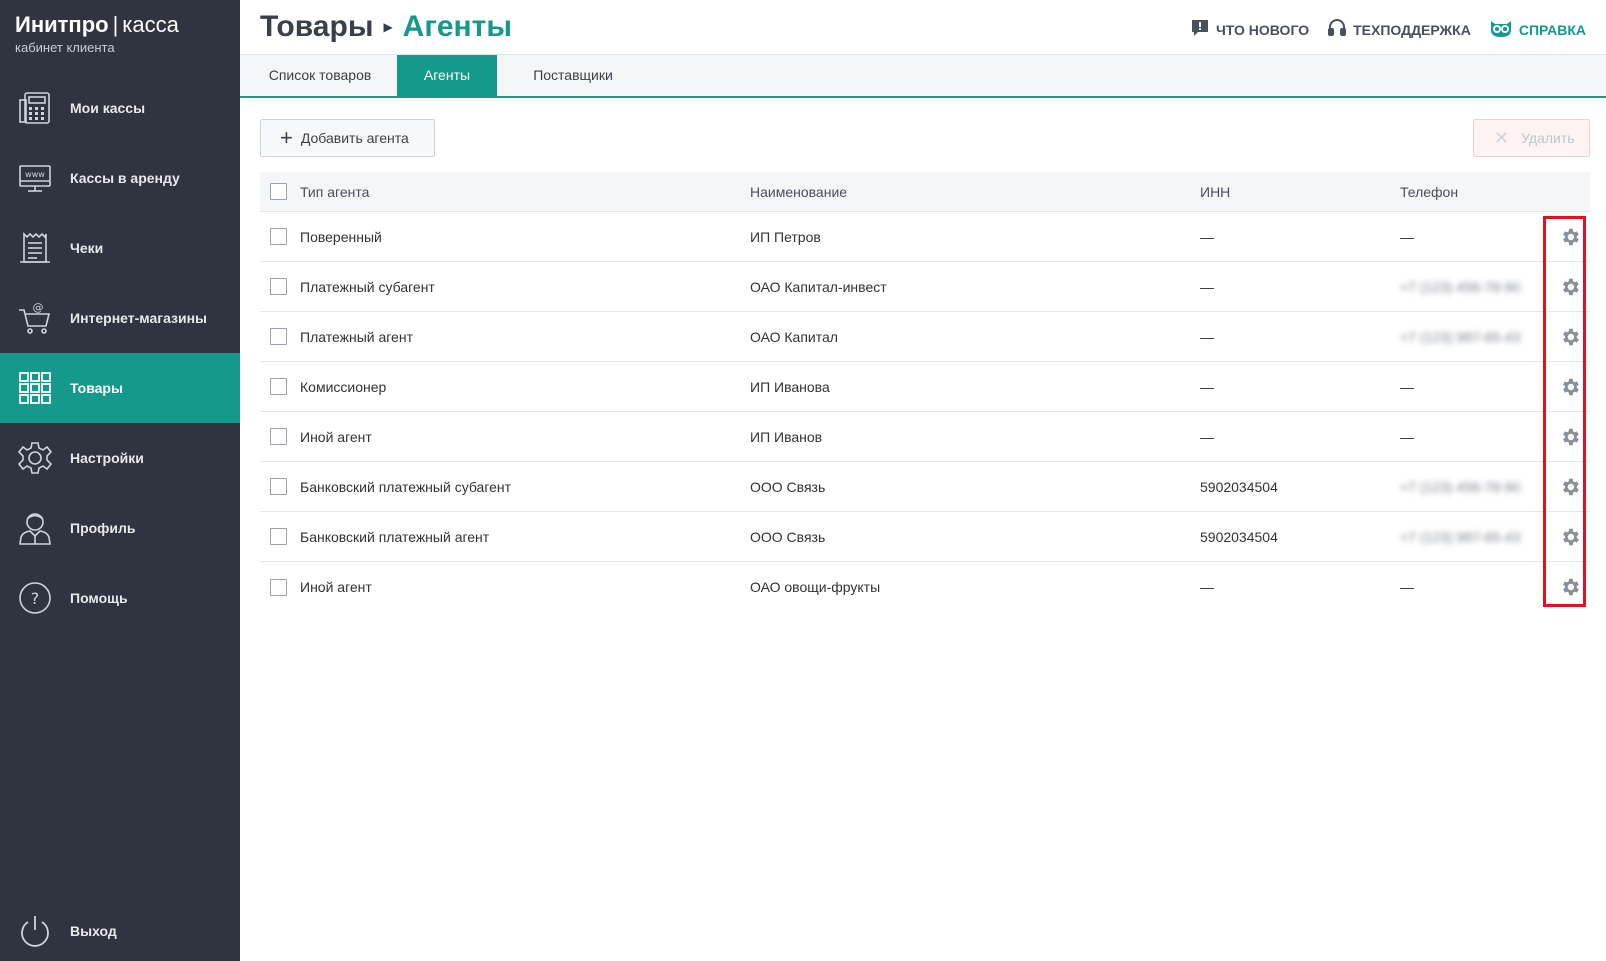 The height and width of the screenshot is (961, 1606). I want to click on select-all-checkbox, so click(278, 191).